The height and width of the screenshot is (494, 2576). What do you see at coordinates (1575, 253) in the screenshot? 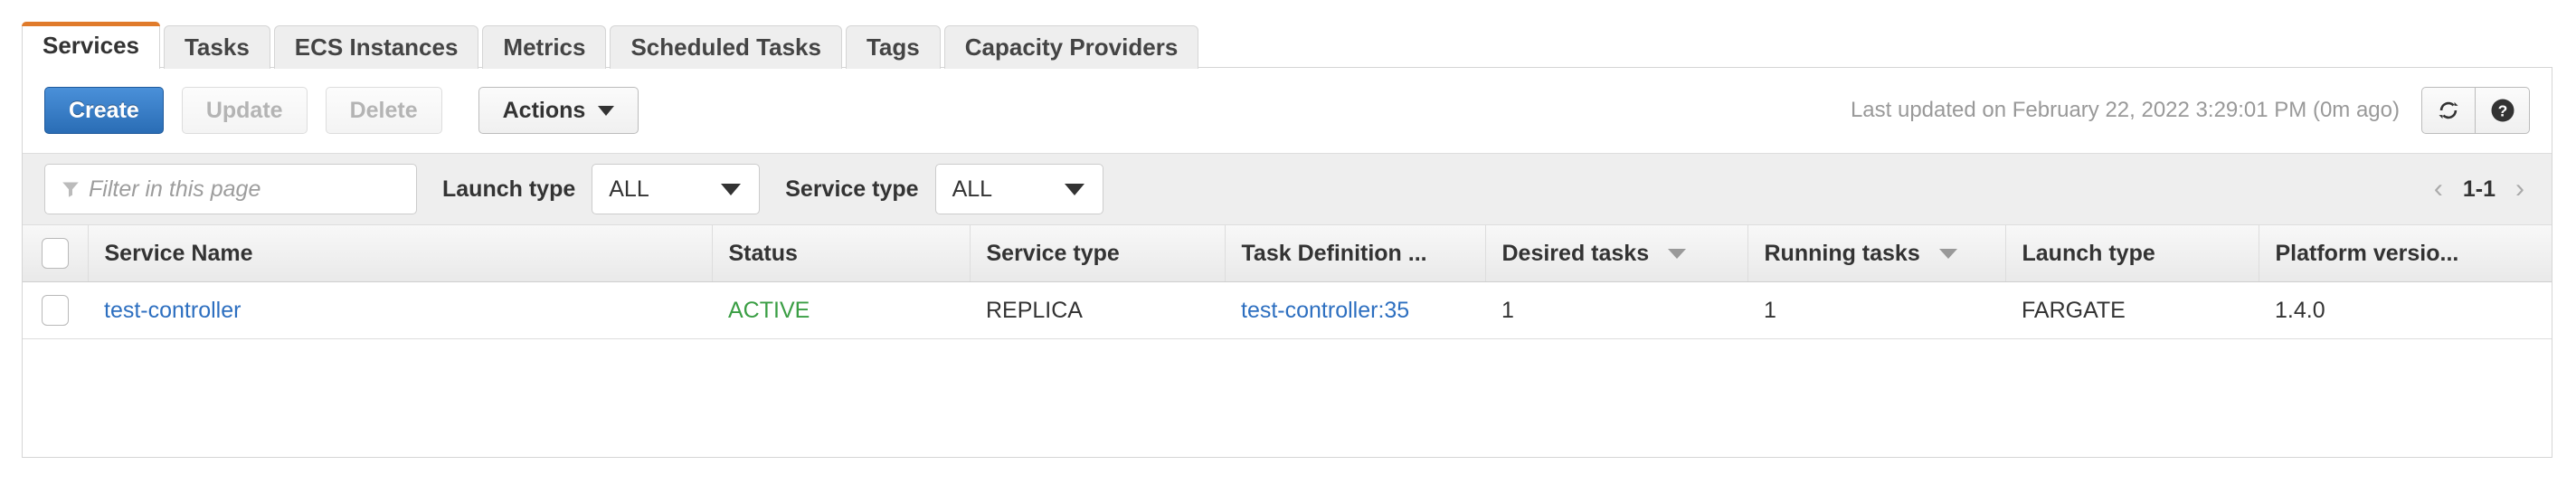
I see `column-label: Desired tasks` at bounding box center [1575, 253].